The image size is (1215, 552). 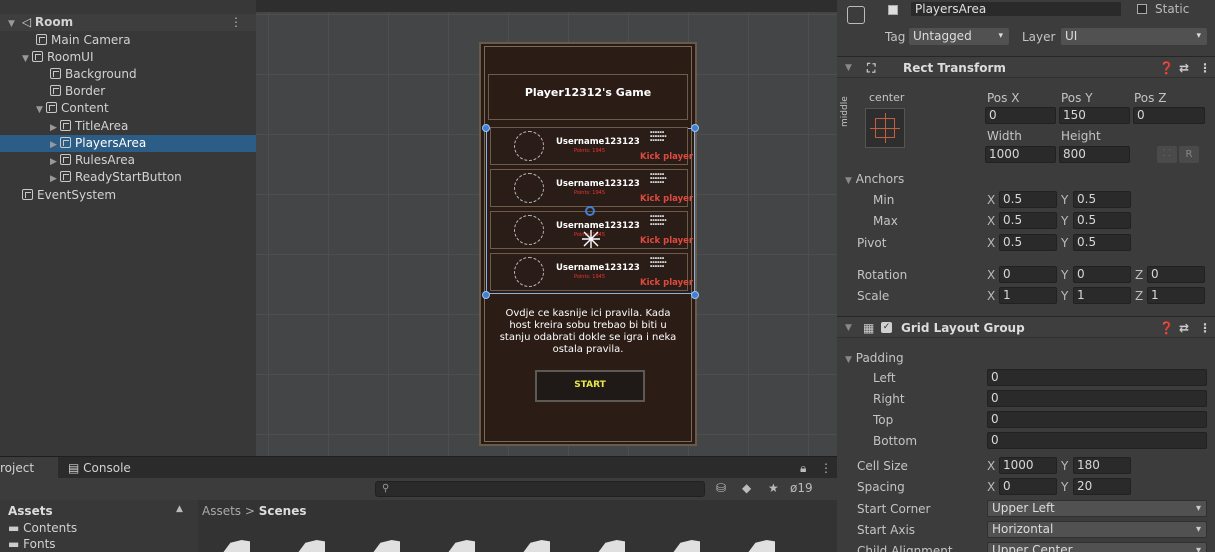 I want to click on hierarchy-item-content: ▼ Content, so click(x=128, y=108).